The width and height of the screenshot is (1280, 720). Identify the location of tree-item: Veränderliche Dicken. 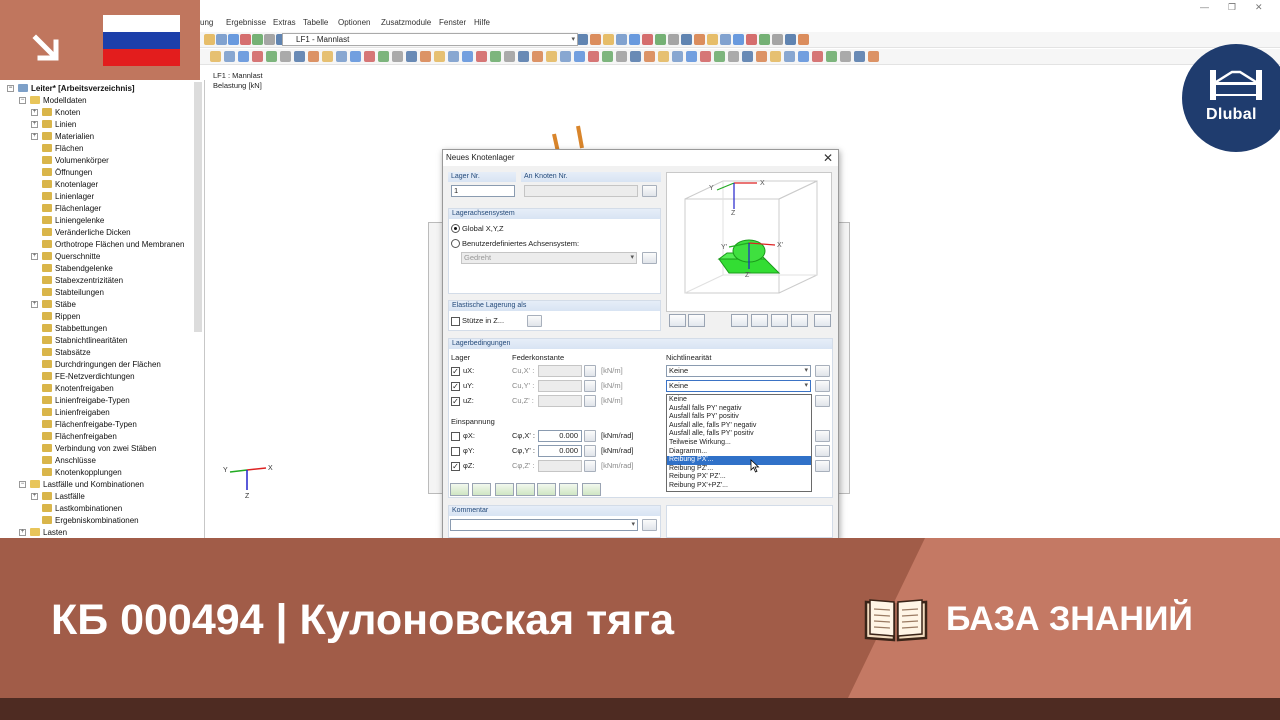
(86, 233).